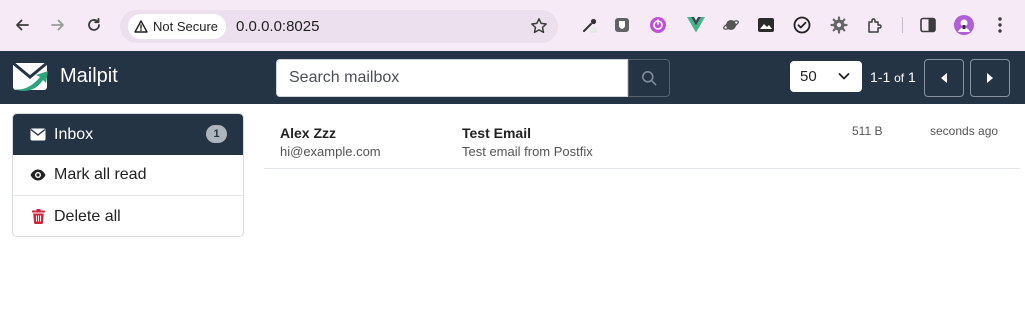  Describe the element at coordinates (452, 78) in the screenshot. I see `search-input` at that location.